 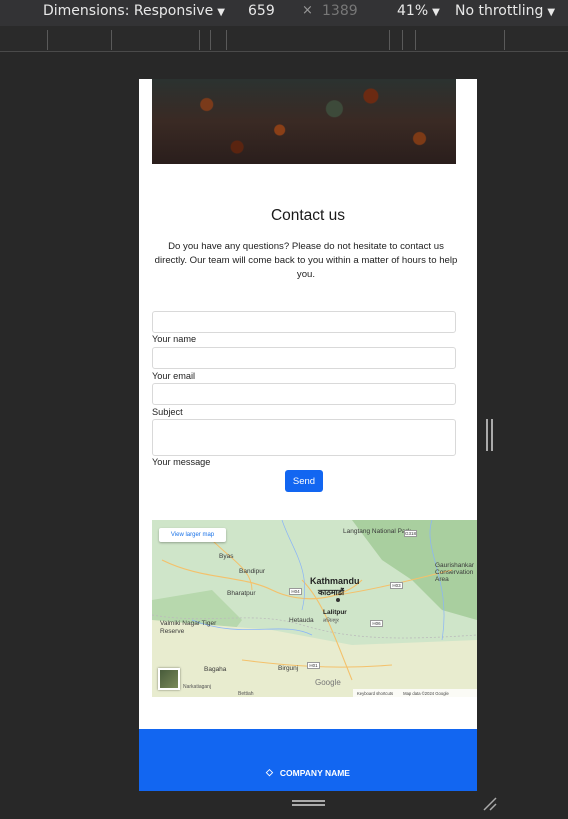 What do you see at coordinates (340, 11) in the screenshot?
I see `height-input: 1389` at bounding box center [340, 11].